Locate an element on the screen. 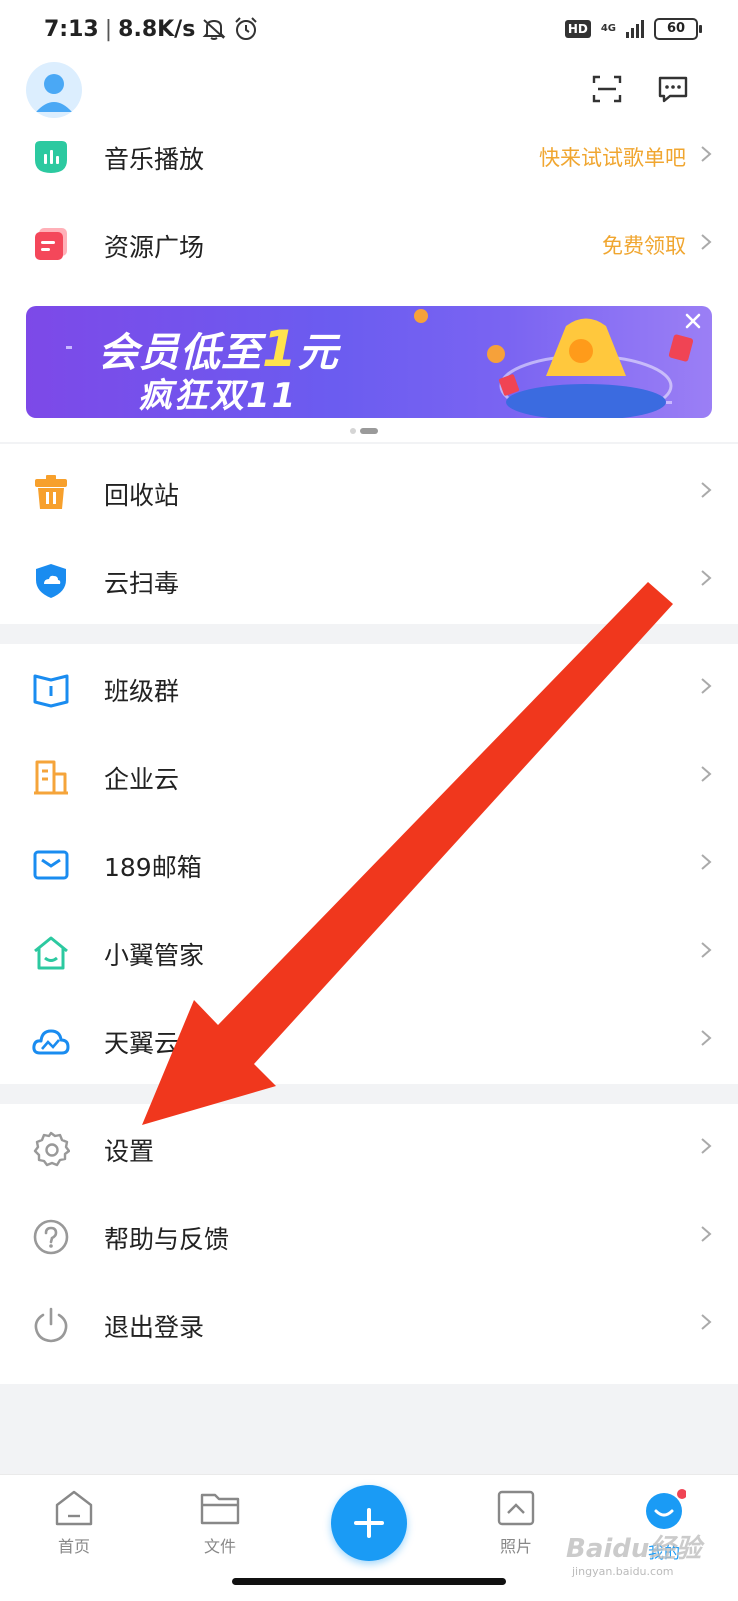  close-icon is located at coordinates (693, 321).